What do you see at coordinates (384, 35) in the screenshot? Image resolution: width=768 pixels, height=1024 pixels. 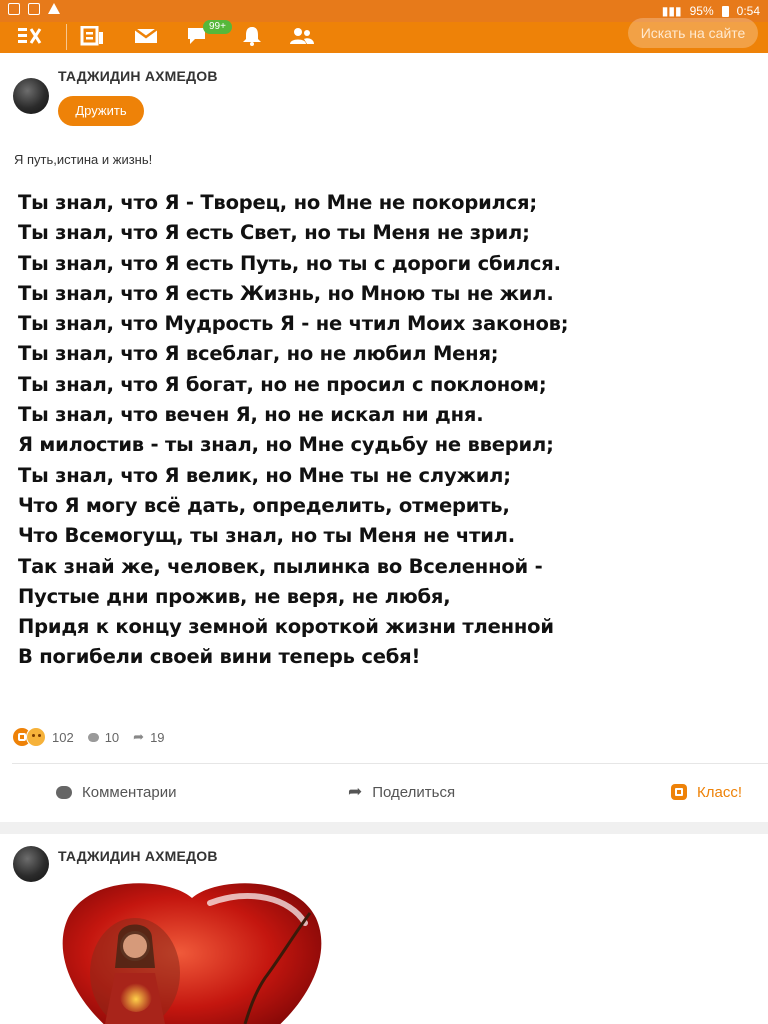 I see `top-toolbar: 99+ Искать на сайте` at bounding box center [384, 35].